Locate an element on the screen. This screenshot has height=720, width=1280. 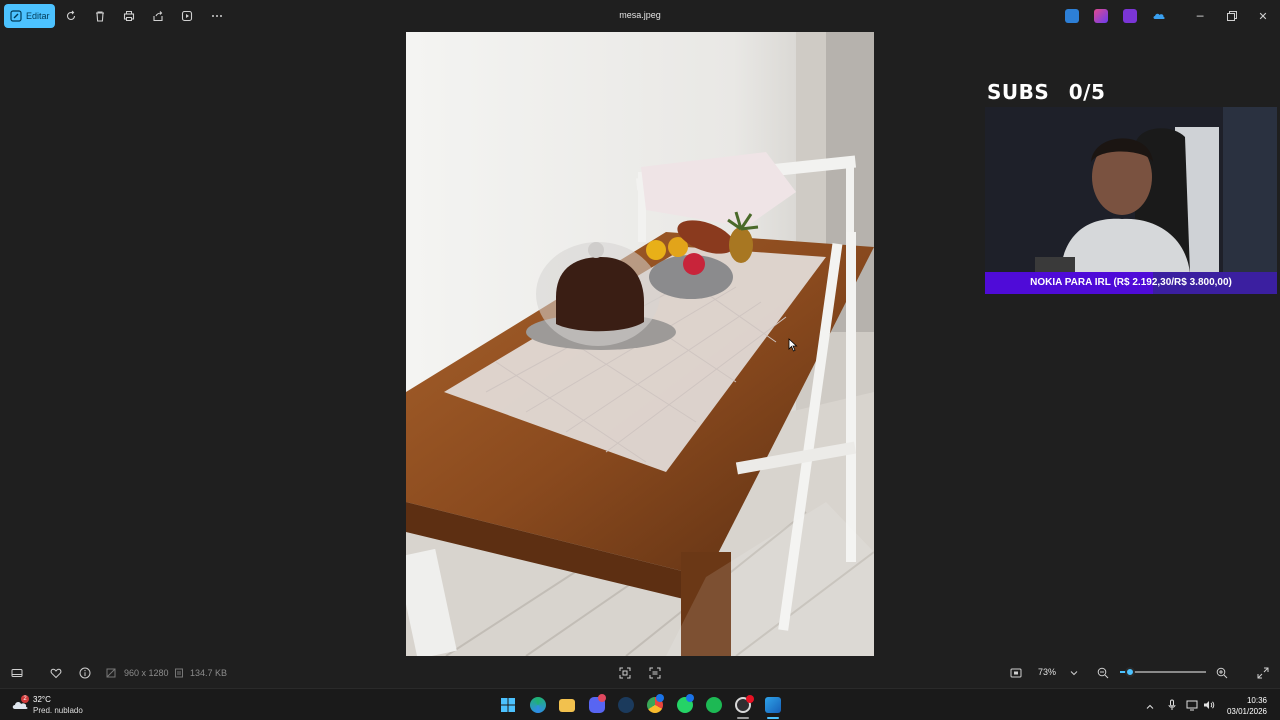
clock-date: 03/01/2026 is located at coordinates (1246, 711).